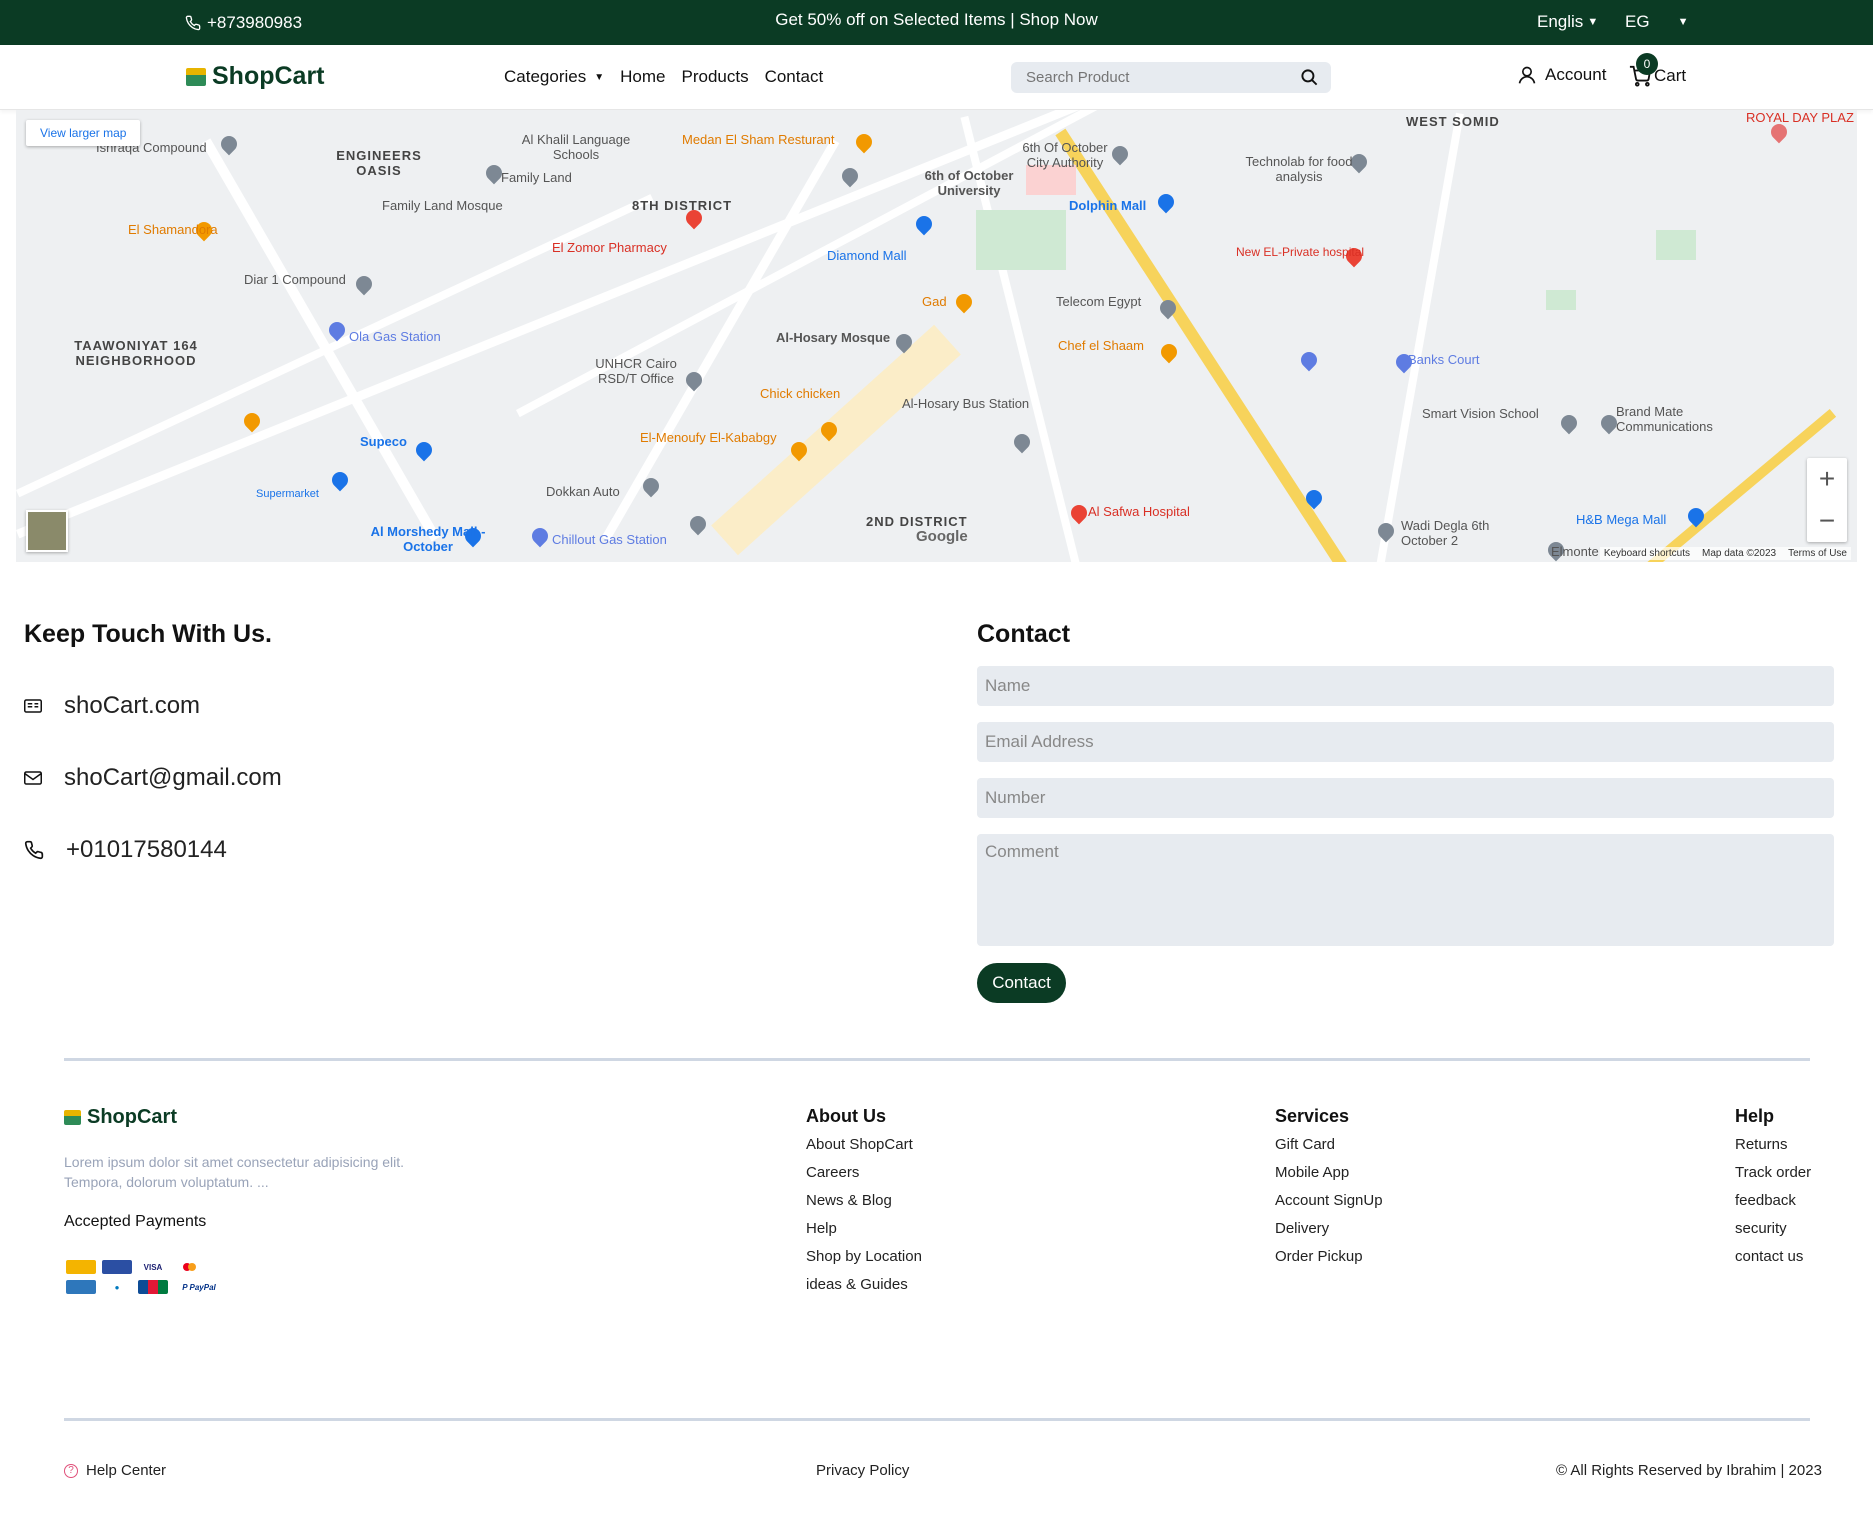 The width and height of the screenshot is (1873, 1522). I want to click on map-label: Chef el Shaam, so click(1101, 345).